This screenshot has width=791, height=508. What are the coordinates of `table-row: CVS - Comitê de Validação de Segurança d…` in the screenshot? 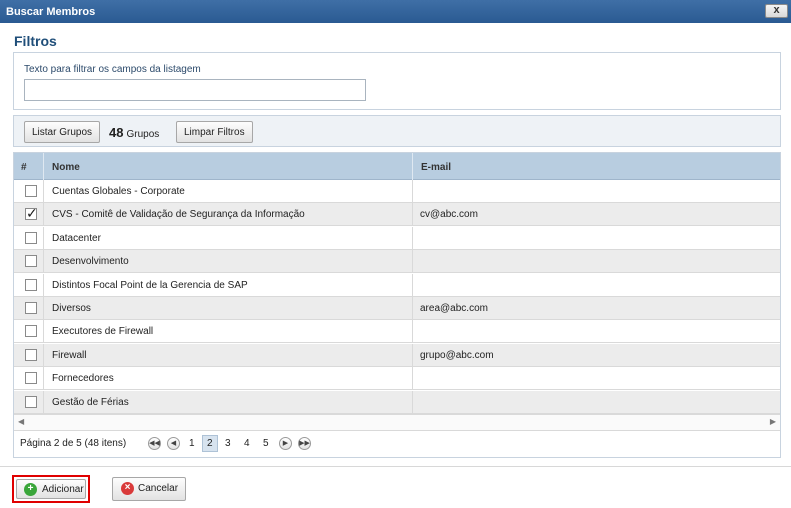 It's located at (397, 215).